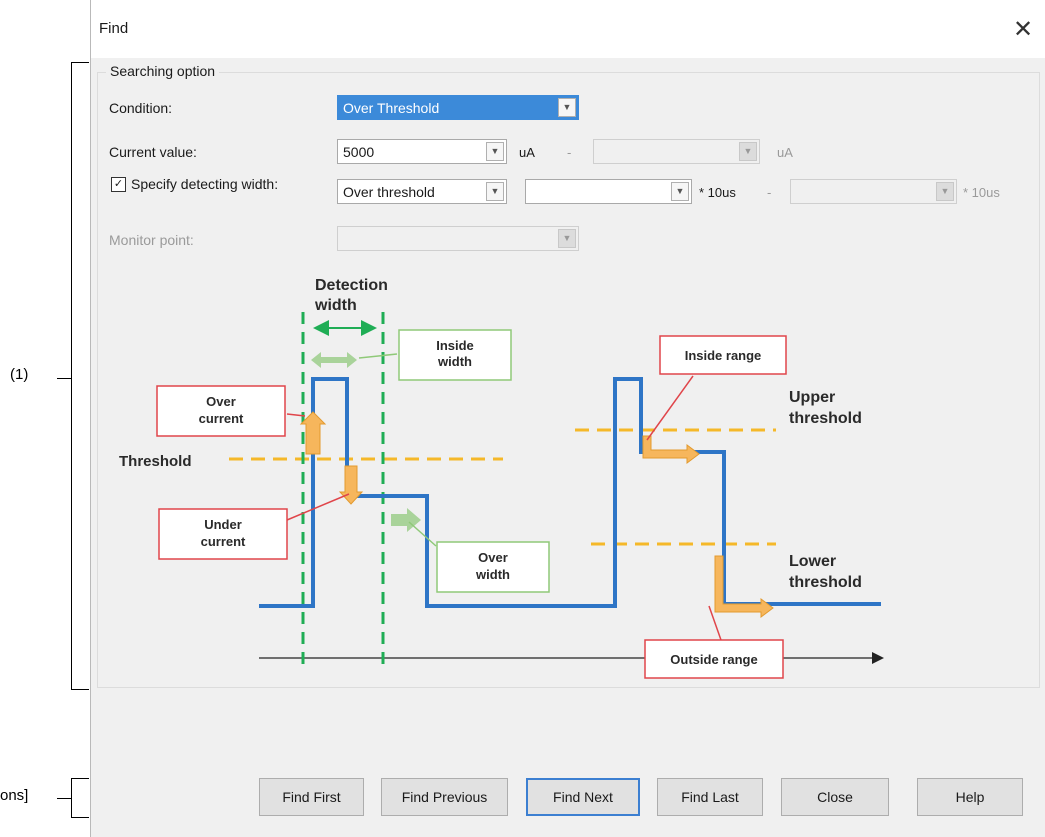 Image resolution: width=1045 pixels, height=837 pixels. Describe the element at coordinates (80, 376) in the screenshot. I see `annotation-1-bracket` at that location.